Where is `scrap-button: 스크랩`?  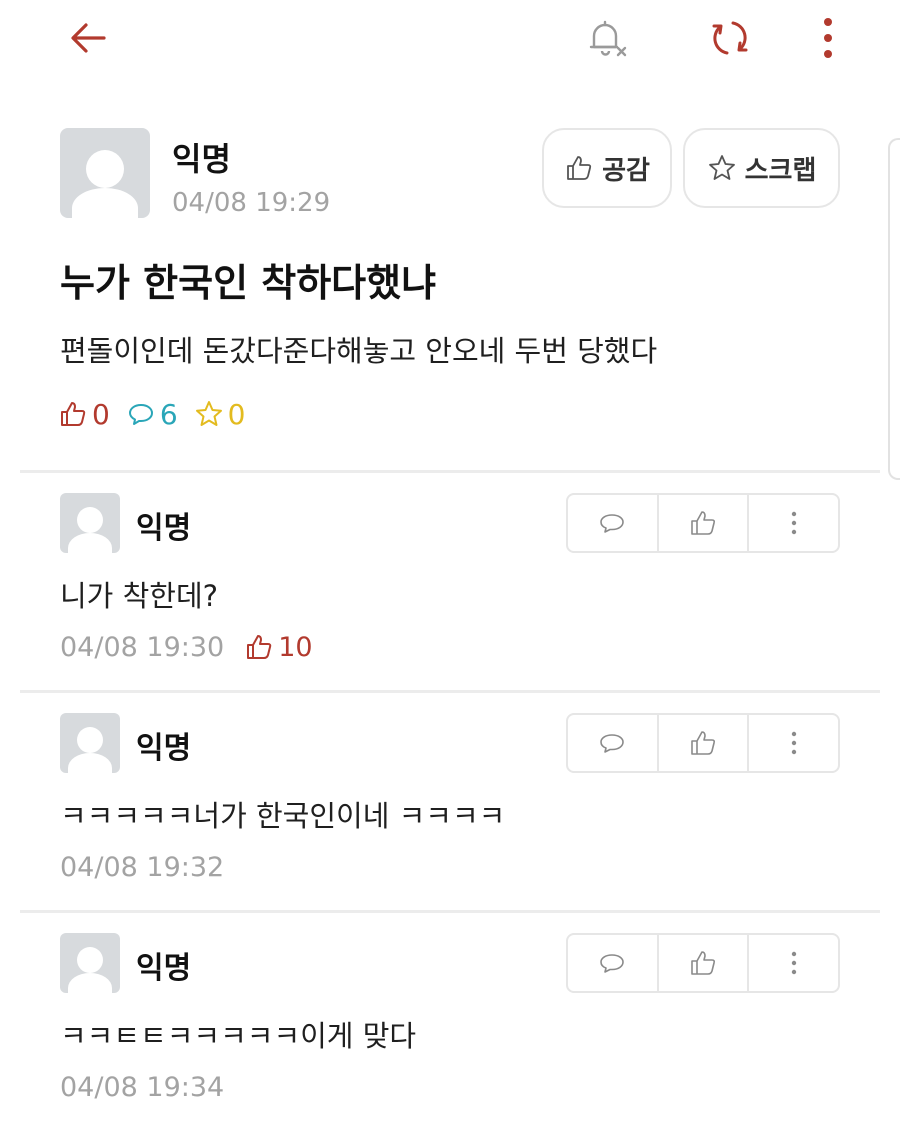
scrap-button: 스크랩 is located at coordinates (761, 168).